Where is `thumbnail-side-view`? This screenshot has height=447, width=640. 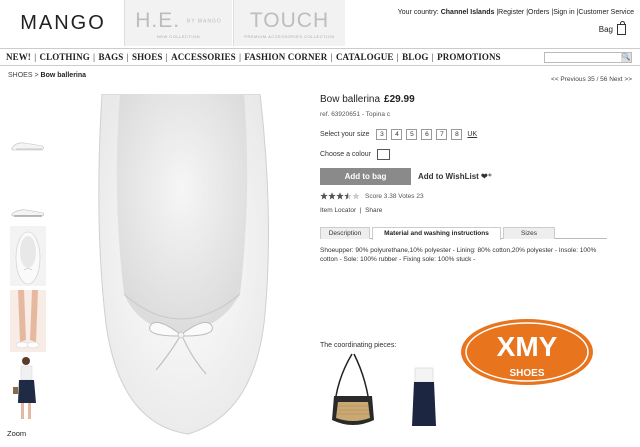
thumbnail-side-view is located at coordinates (28, 143).